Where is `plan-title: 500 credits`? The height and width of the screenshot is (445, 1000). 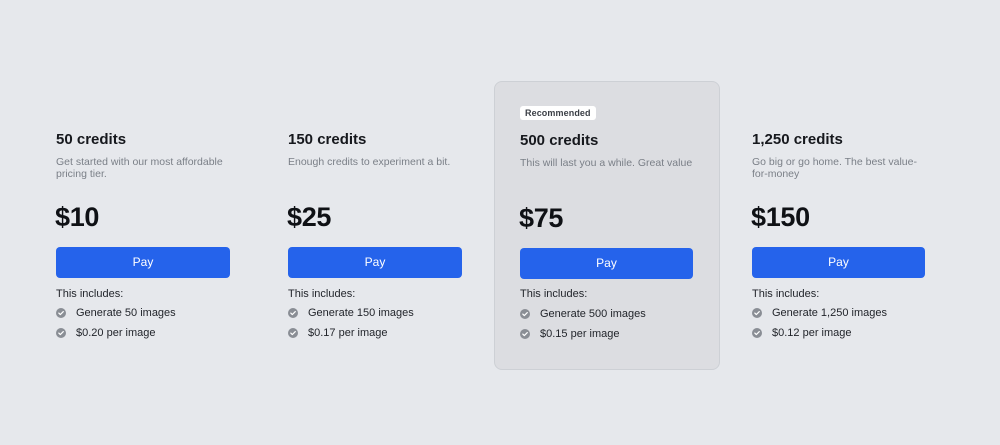 plan-title: 500 credits is located at coordinates (559, 140).